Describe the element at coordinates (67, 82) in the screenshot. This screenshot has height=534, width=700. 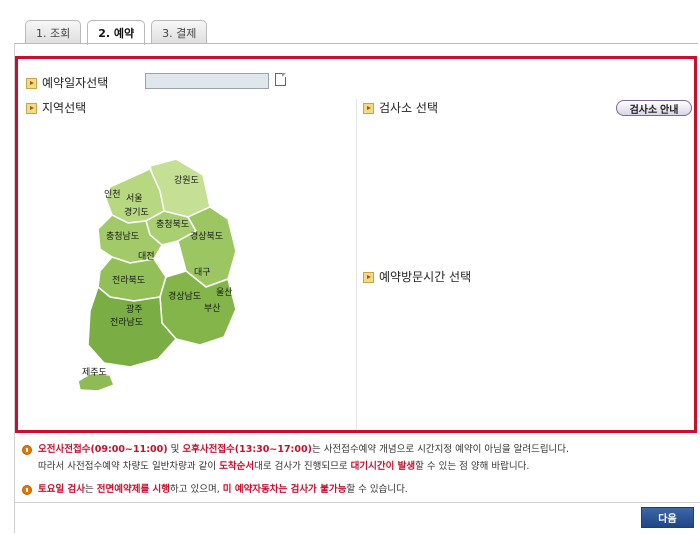
I see `date-select-label: 예약일자선택` at that location.